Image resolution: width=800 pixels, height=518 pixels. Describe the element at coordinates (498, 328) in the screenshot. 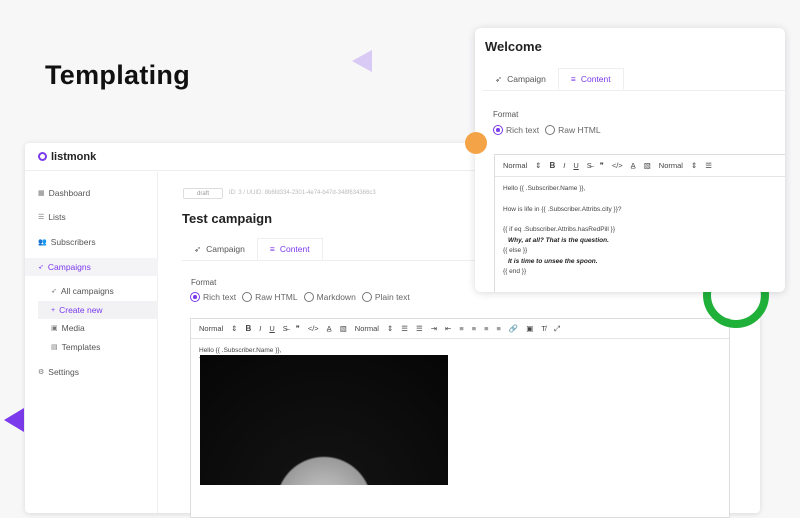

I see `align-justify-icon: ≡` at that location.